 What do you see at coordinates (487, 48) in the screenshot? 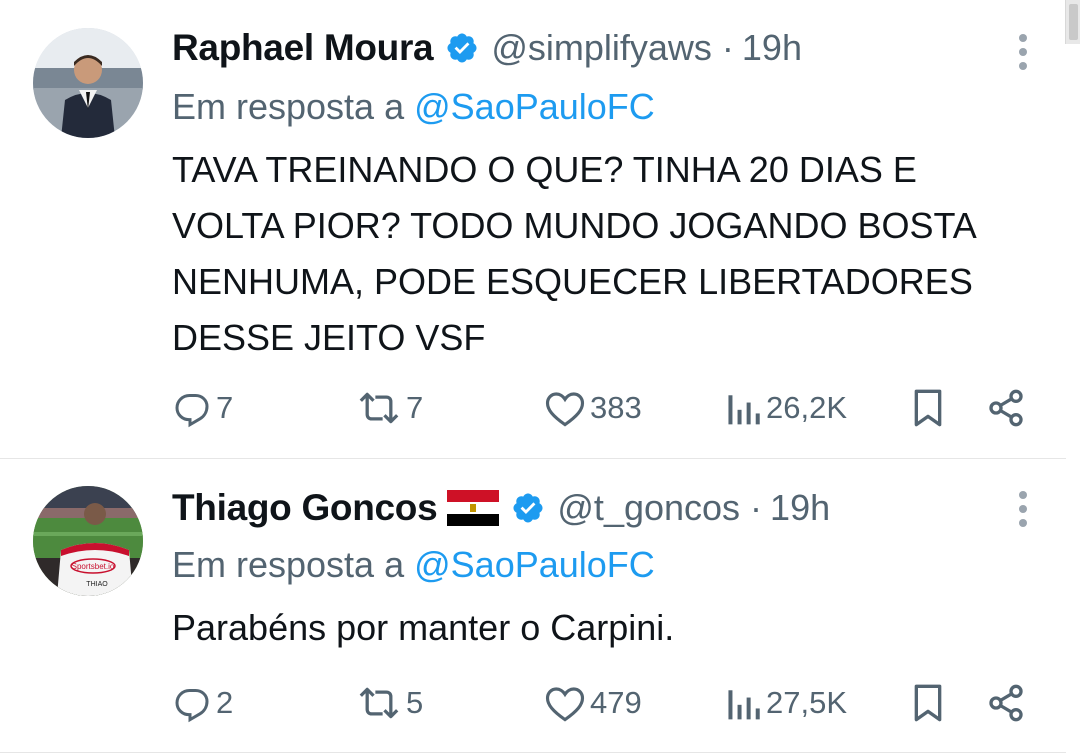
I see `tweet-header: Raphael Moura @simplifyaws · 19h` at bounding box center [487, 48].